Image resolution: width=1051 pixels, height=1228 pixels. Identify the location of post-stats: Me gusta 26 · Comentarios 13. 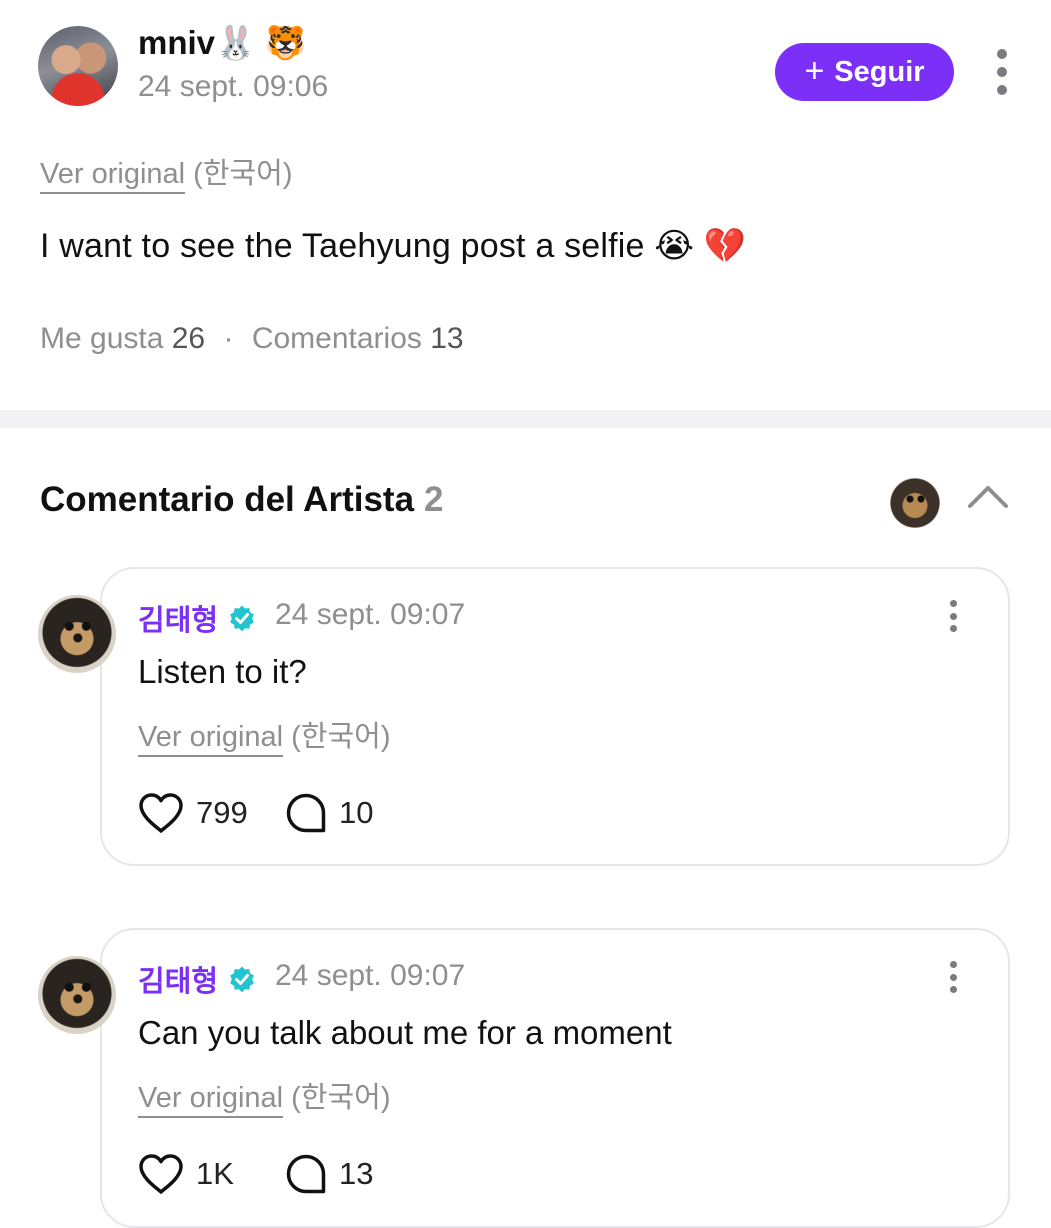
(252, 339).